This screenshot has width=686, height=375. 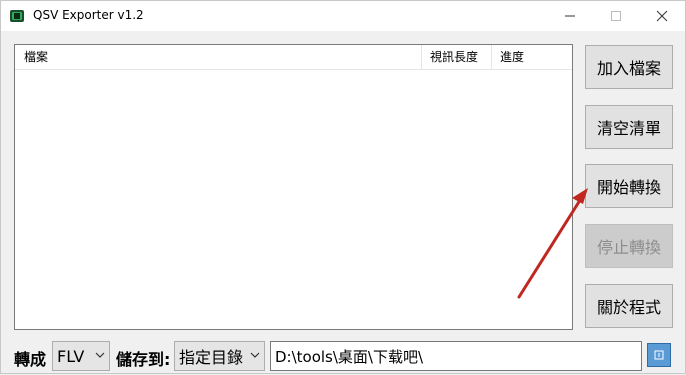 What do you see at coordinates (629, 67) in the screenshot?
I see `add-file-button: 加入檔案` at bounding box center [629, 67].